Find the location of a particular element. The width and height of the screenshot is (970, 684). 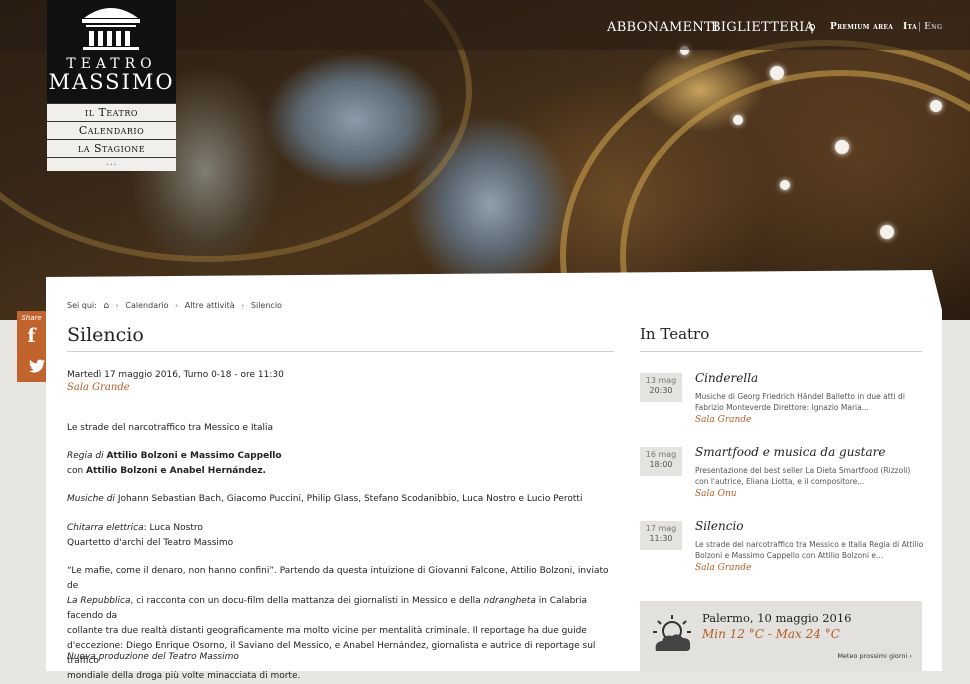

event-date-badge: 13 mag 20:30 is located at coordinates (661, 387).